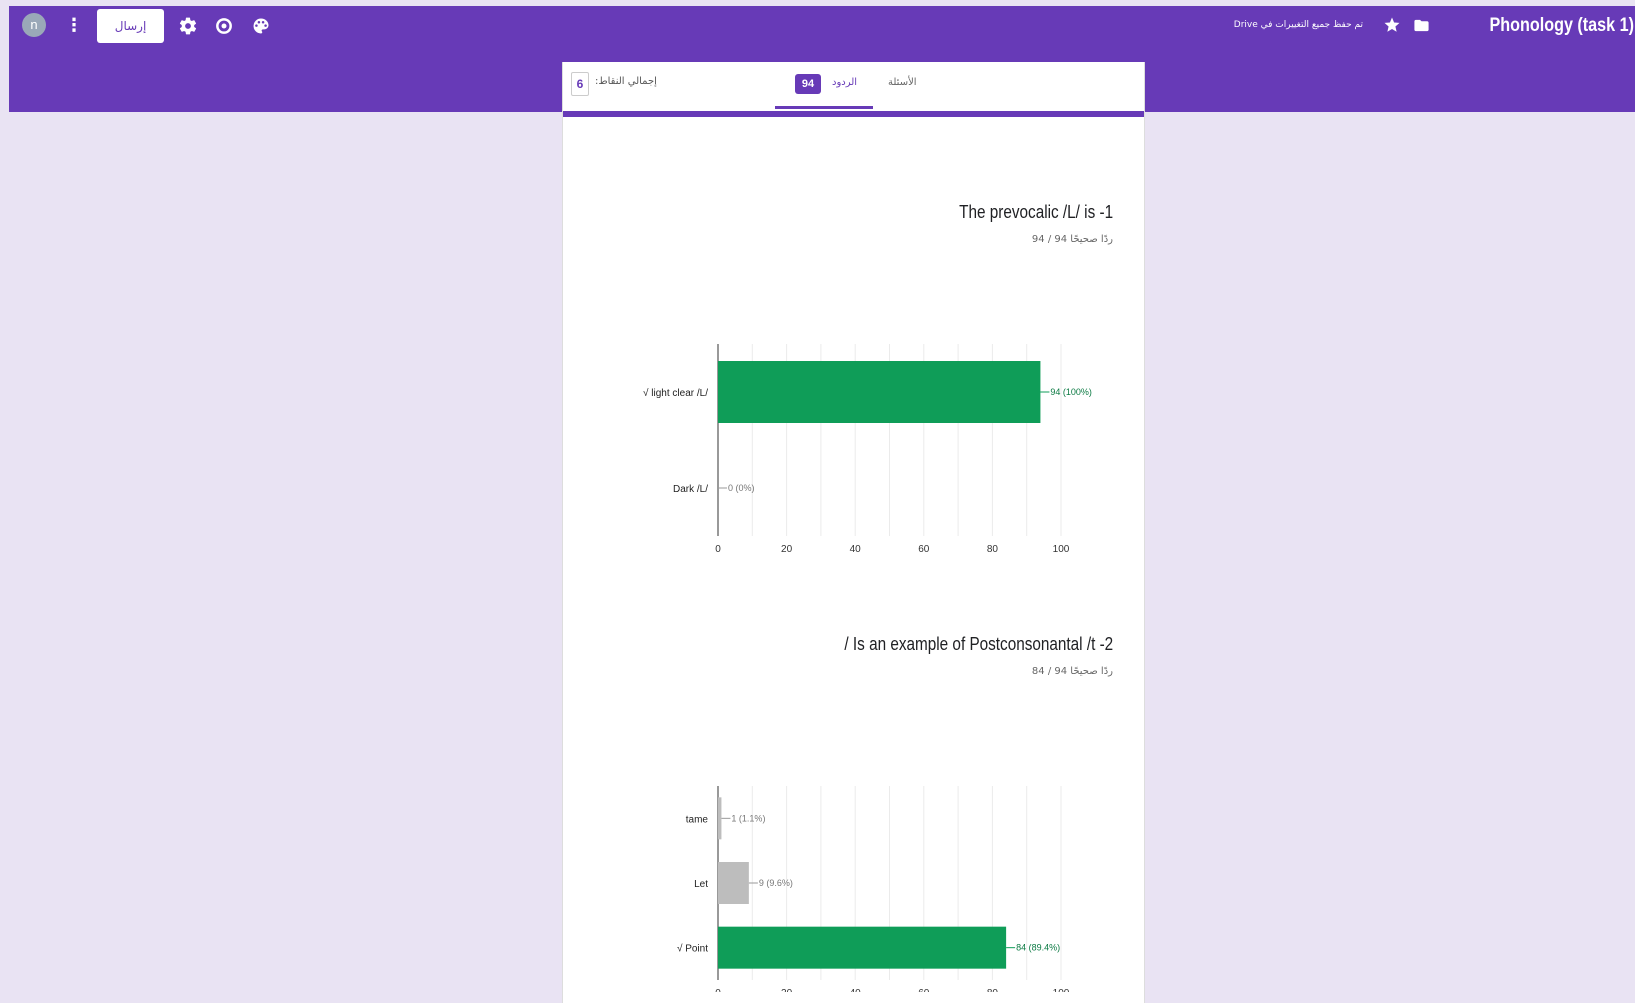 Image resolution: width=1635 pixels, height=1003 pixels. Describe the element at coordinates (1562, 26) in the screenshot. I see `form-title: Phonology (task 1)` at that location.